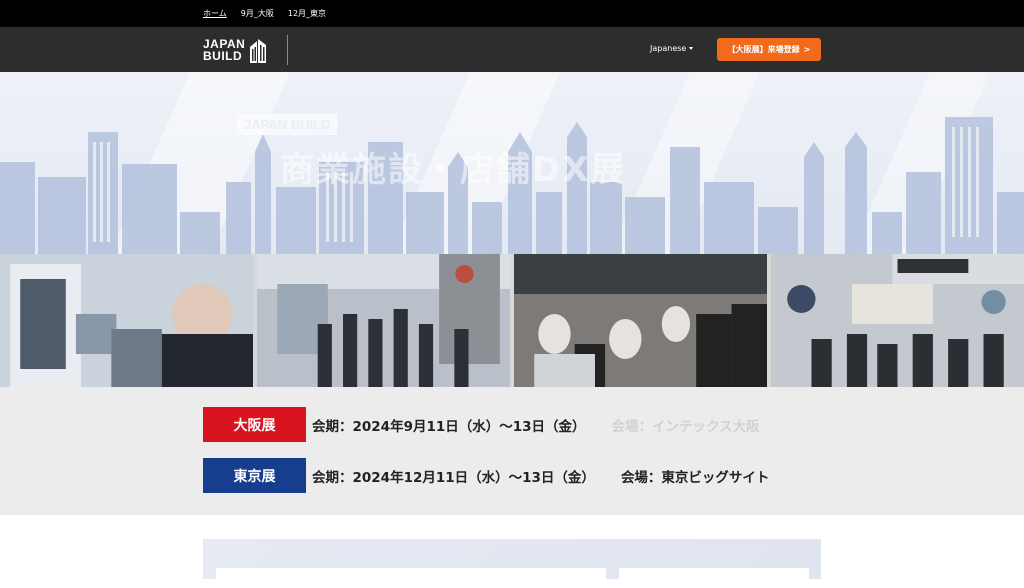 The width and height of the screenshot is (1024, 588). What do you see at coordinates (307, 13) in the screenshot?
I see `nav-link-december-tokyo: 12月_東京` at bounding box center [307, 13].